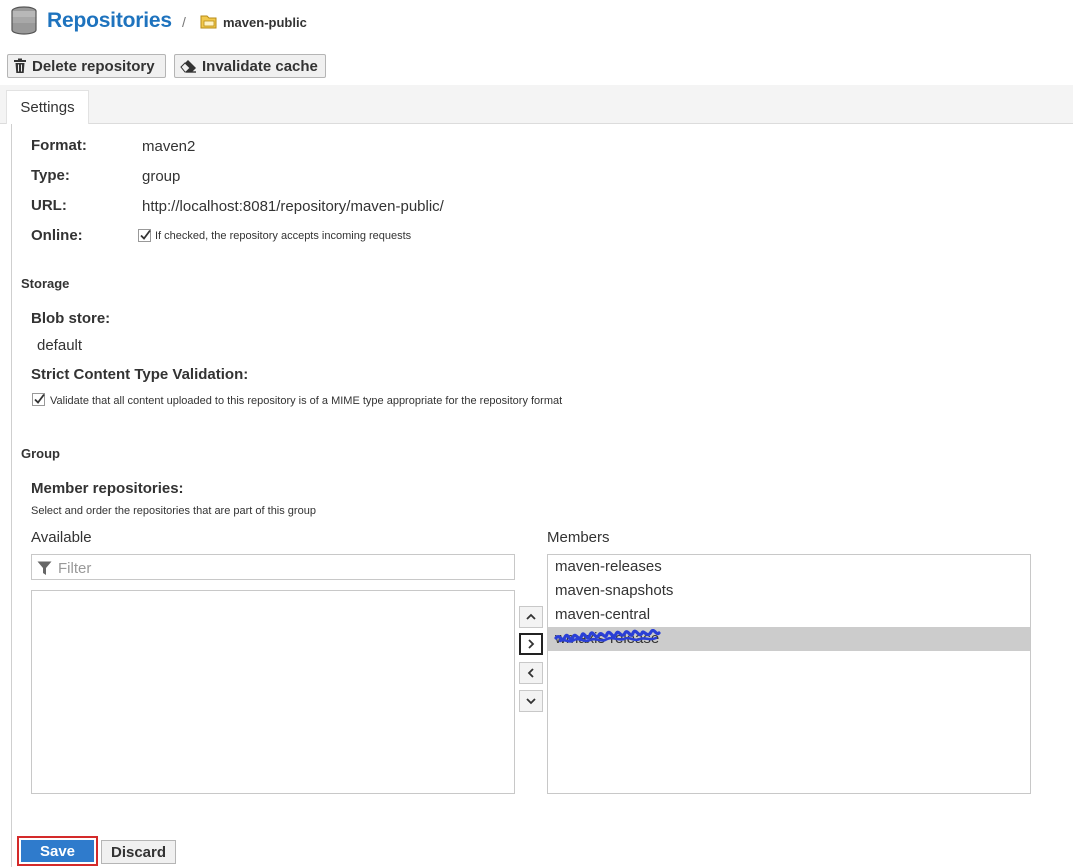  What do you see at coordinates (71, 318) in the screenshot?
I see `blob-store-label: Blob store:` at bounding box center [71, 318].